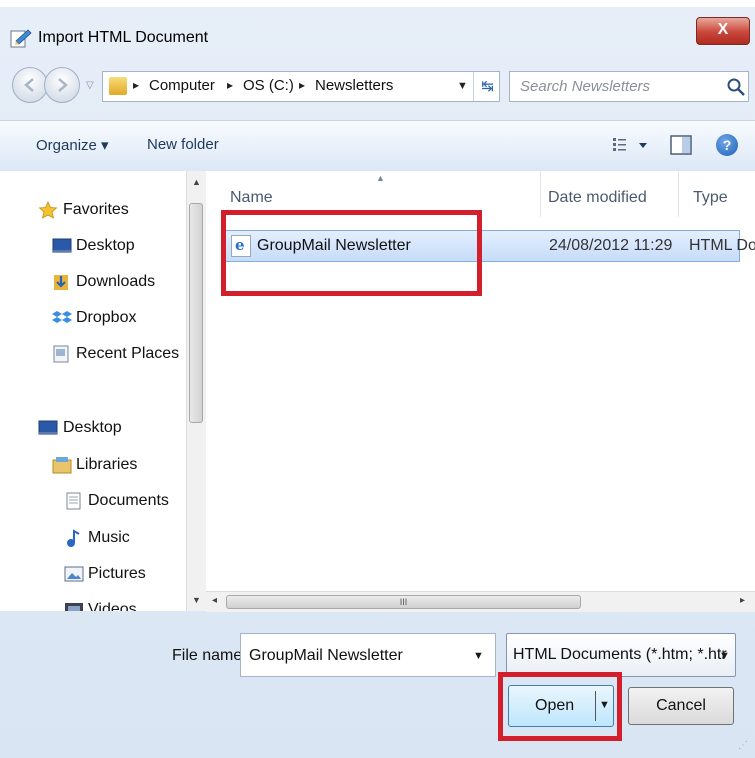  What do you see at coordinates (251, 198) in the screenshot?
I see `column-header-name: Name` at bounding box center [251, 198].